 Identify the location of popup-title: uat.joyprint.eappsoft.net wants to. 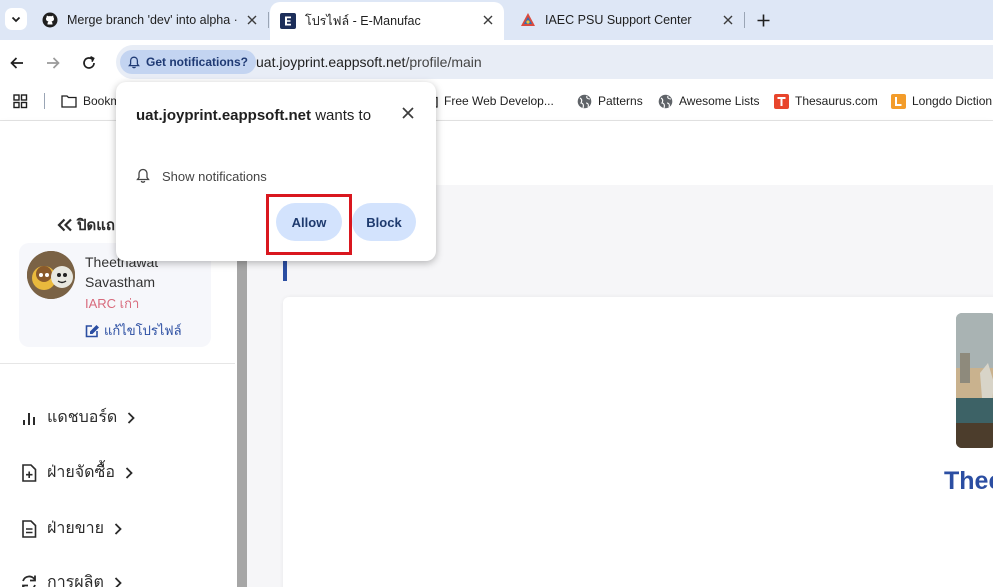
(261, 115).